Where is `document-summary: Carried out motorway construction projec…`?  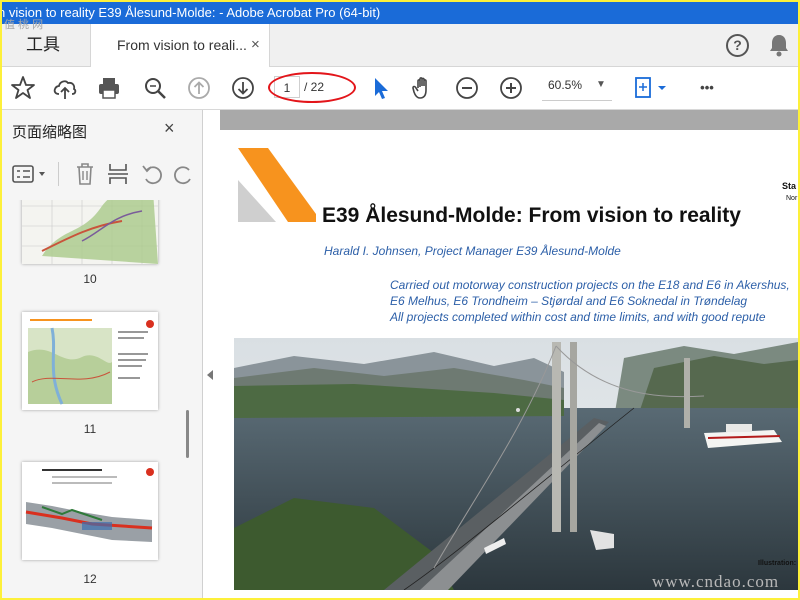 document-summary: Carried out motorway construction projec… is located at coordinates (590, 301).